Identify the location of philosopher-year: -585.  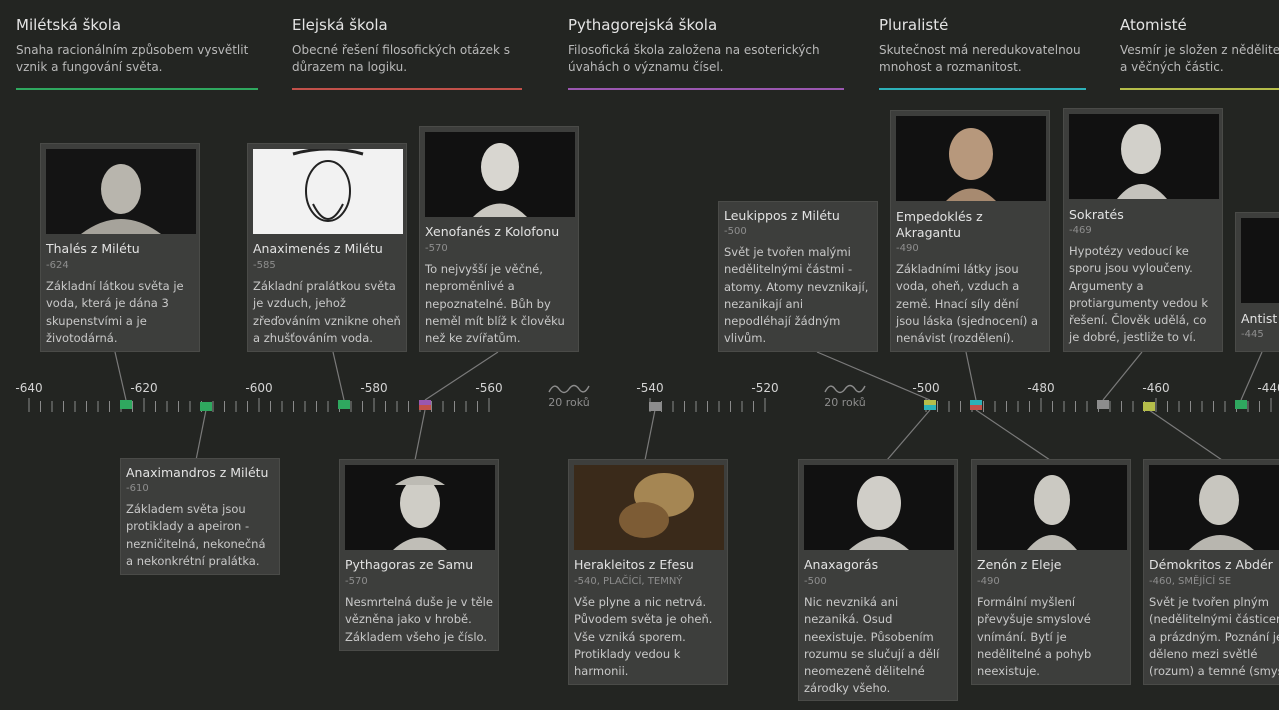
(264, 265).